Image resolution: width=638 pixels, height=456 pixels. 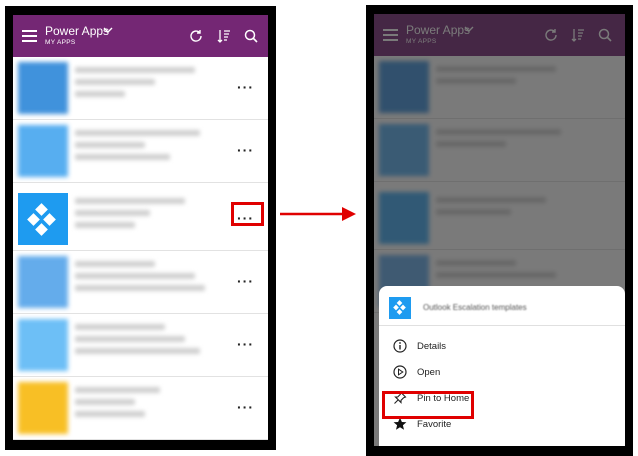 I want to click on search-icon, so click(x=251, y=36).